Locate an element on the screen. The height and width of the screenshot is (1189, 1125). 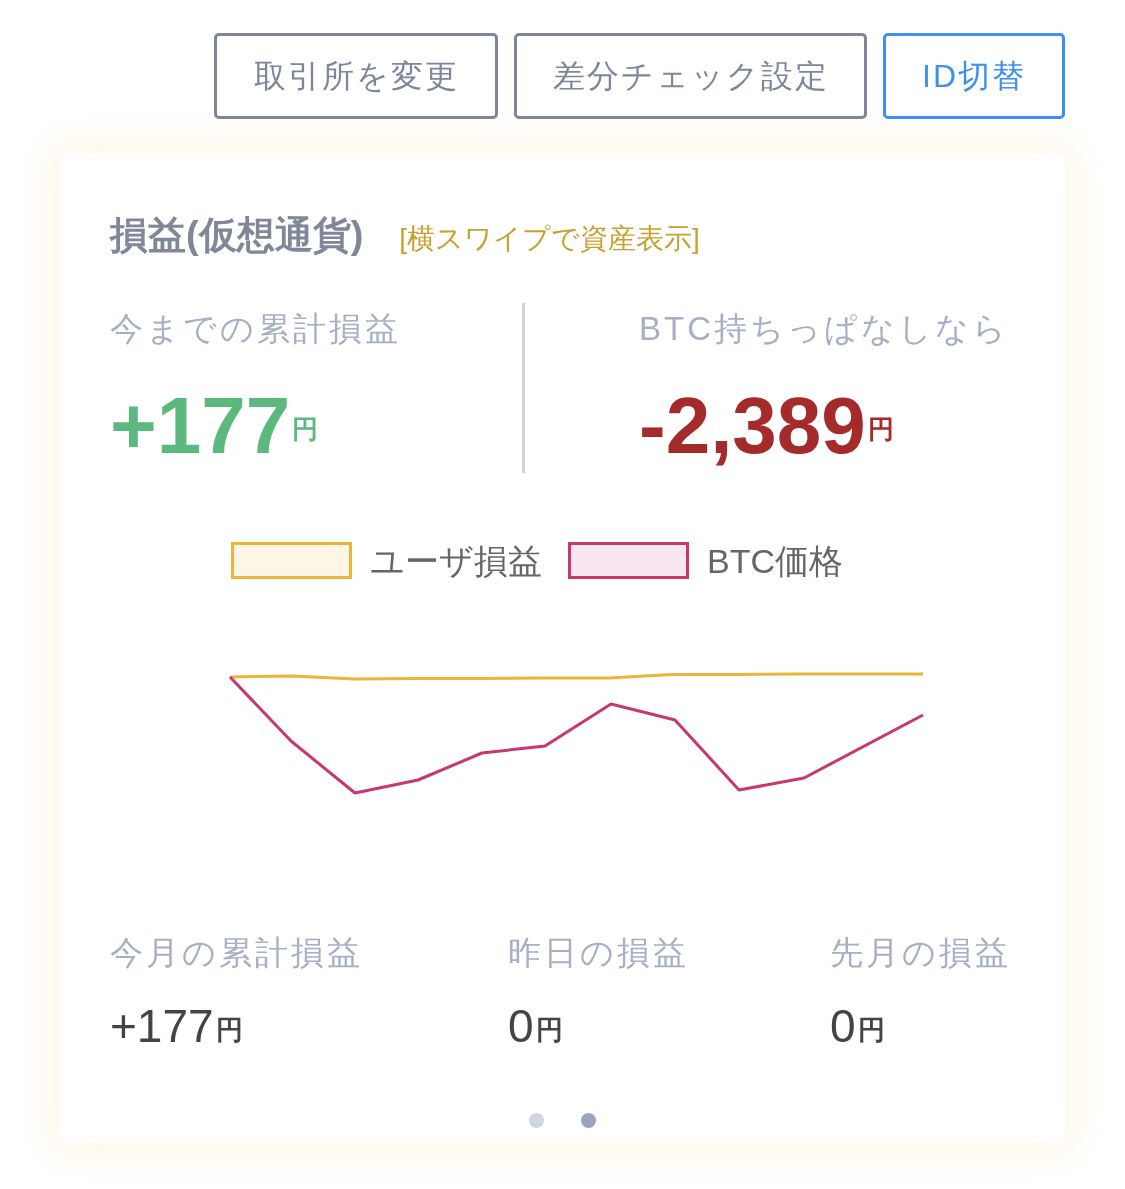
action-button: ID切替 is located at coordinates (974, 76).